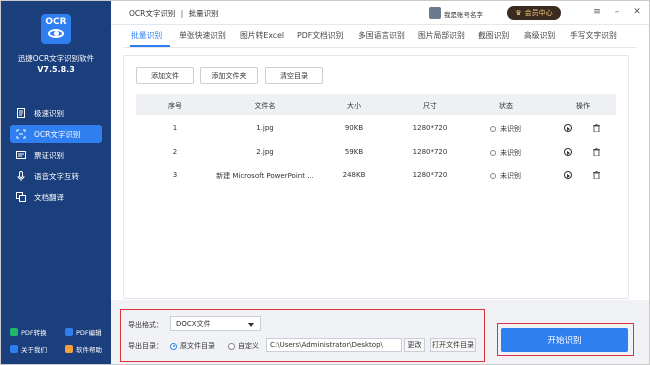 The height and width of the screenshot is (365, 650). I want to click on sidebar-item-label: 极速识别, so click(49, 113).